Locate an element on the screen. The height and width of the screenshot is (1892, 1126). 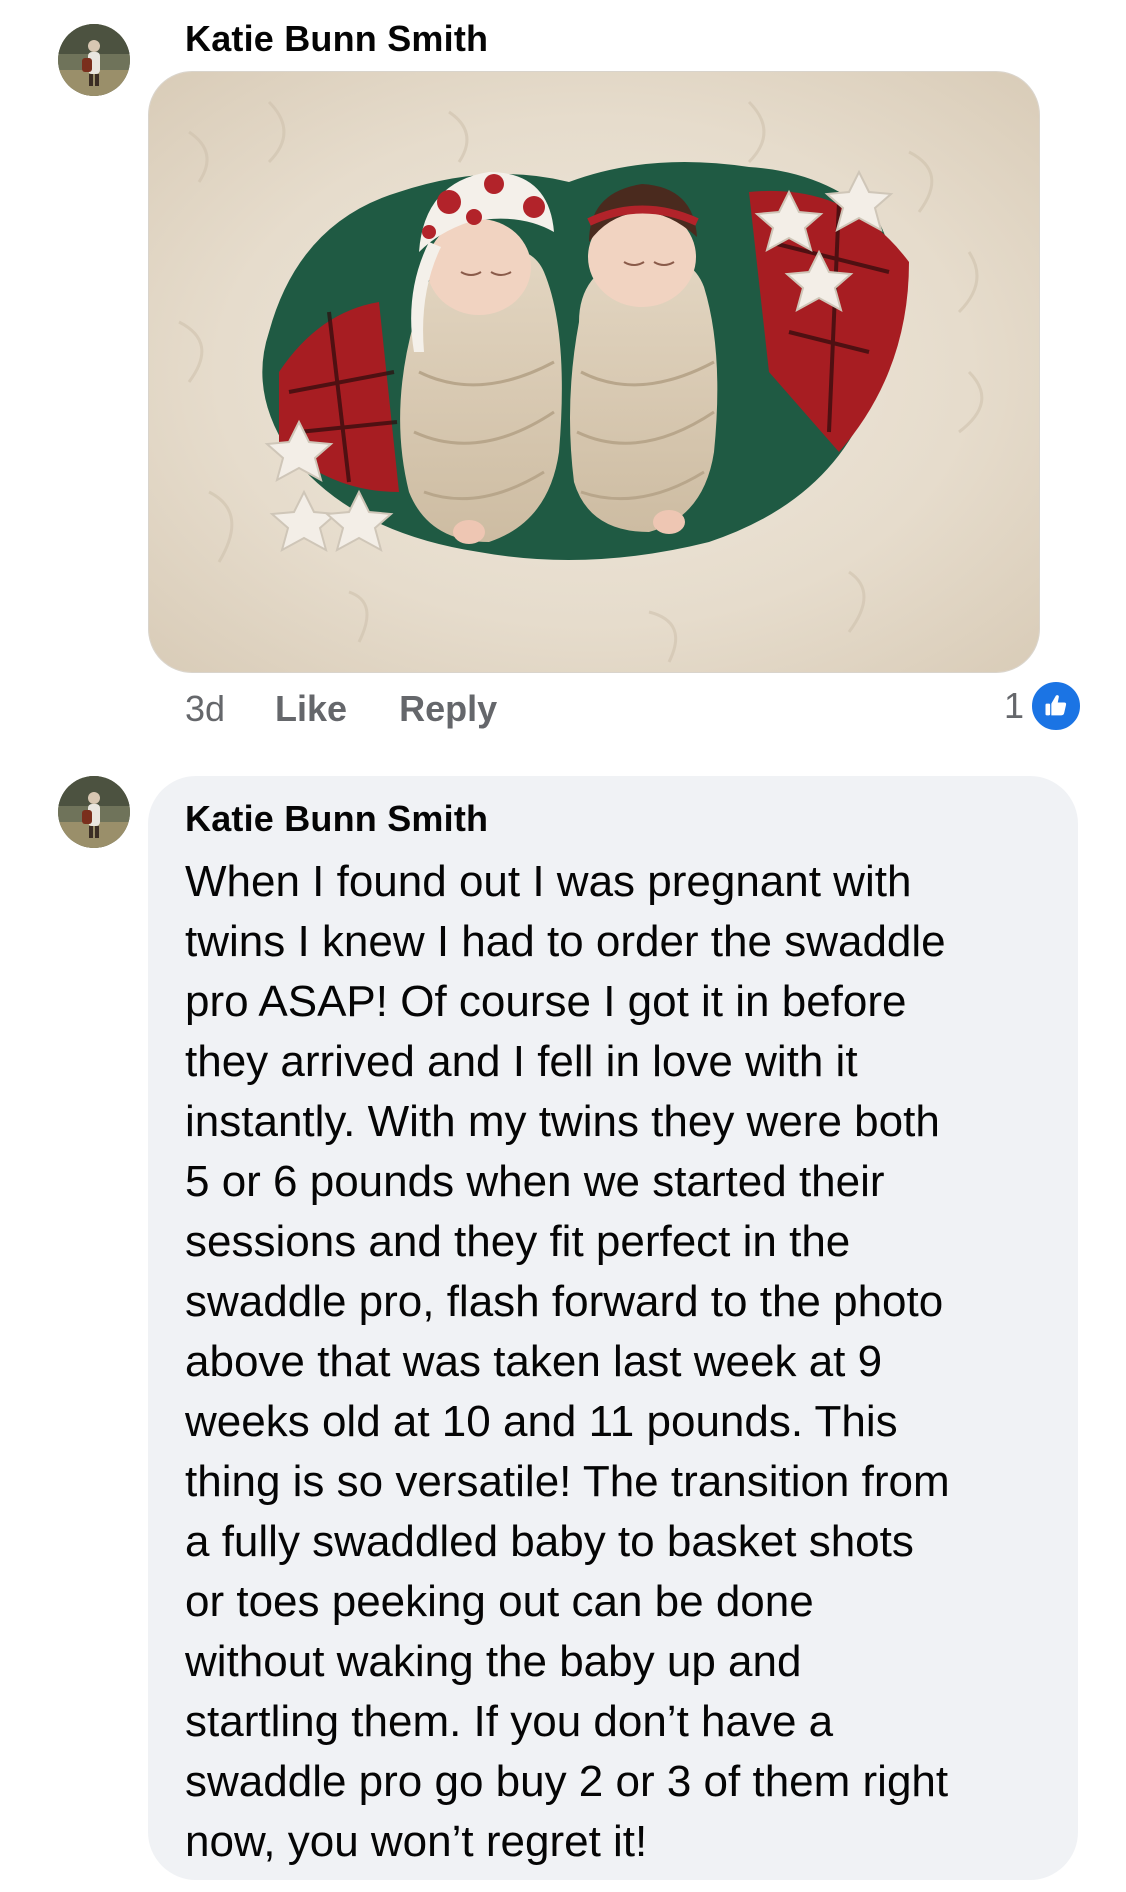
reaction-summary: 1 is located at coordinates (1043, 706).